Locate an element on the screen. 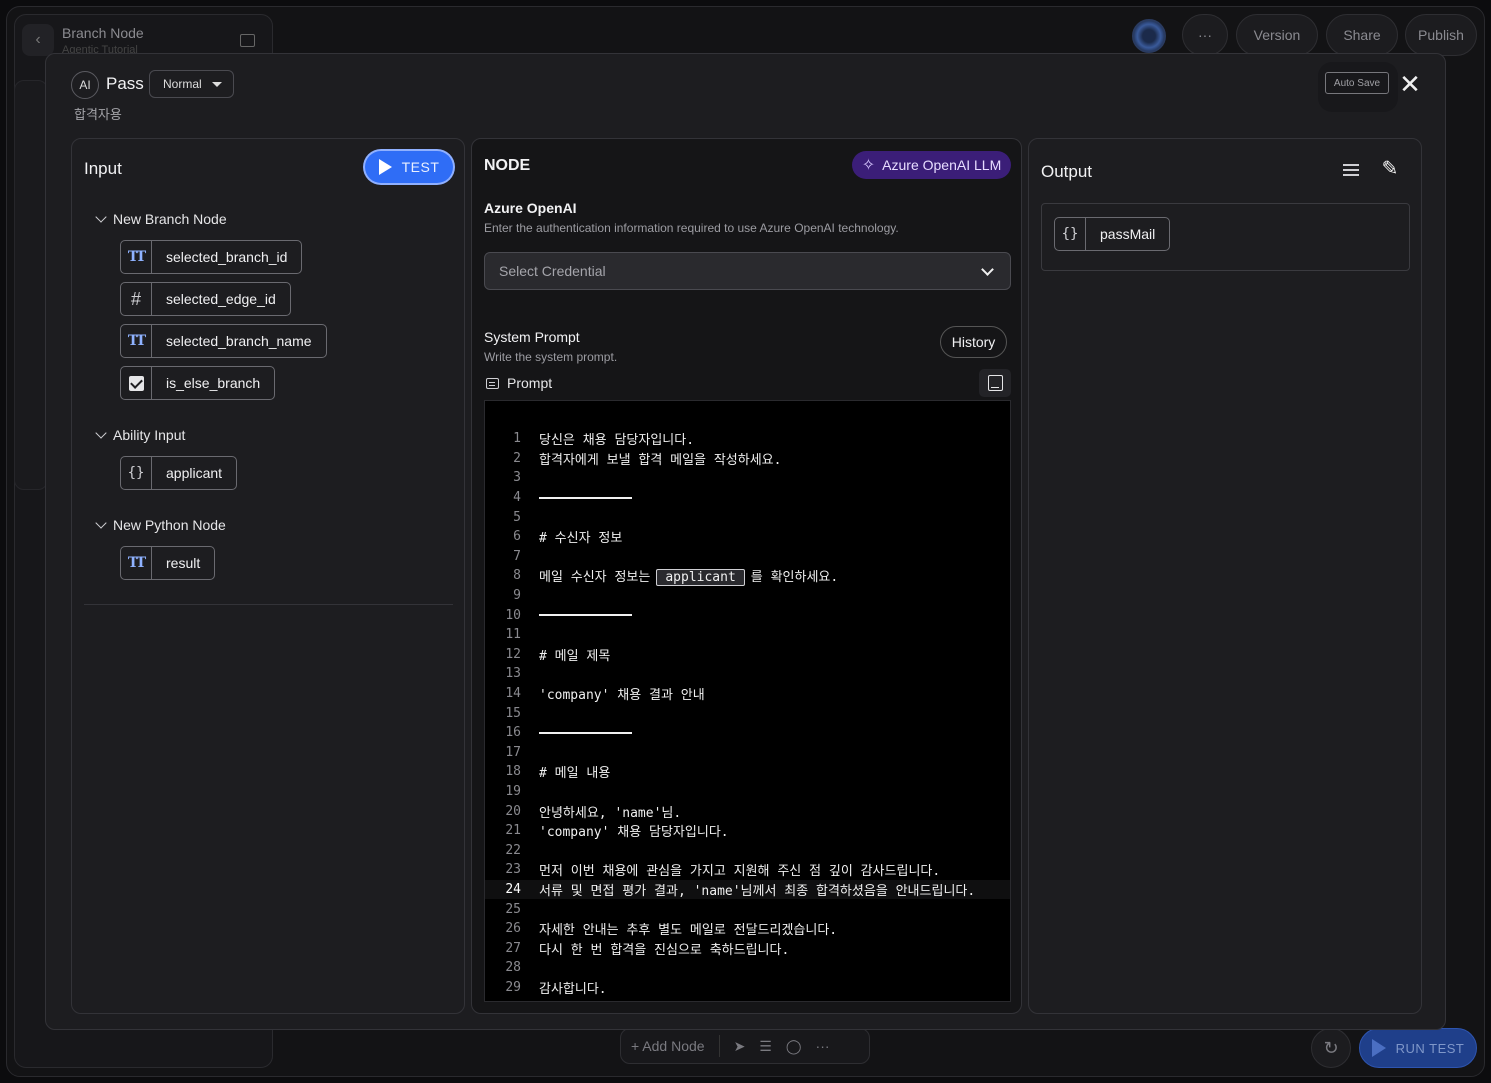  code-line: 4 is located at coordinates (747, 498).